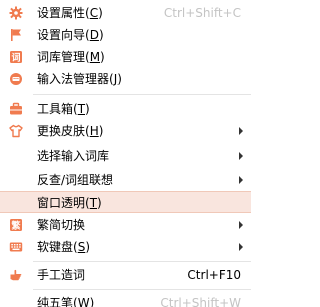 This screenshot has width=320, height=307. I want to click on menu-item-settings: 设置属性(C) Ctrl+Shift+C, so click(125, 13).